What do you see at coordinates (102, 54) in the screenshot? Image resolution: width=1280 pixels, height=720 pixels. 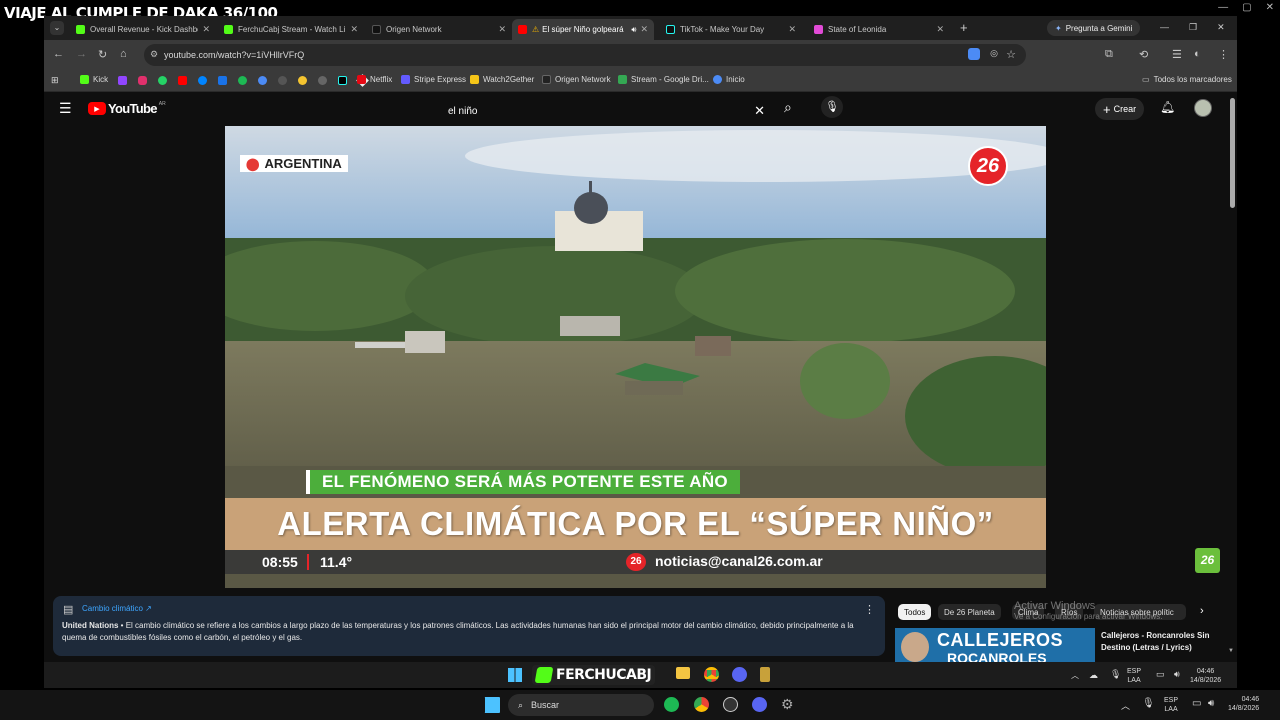 I see `reload-icon: ↻` at bounding box center [102, 54].